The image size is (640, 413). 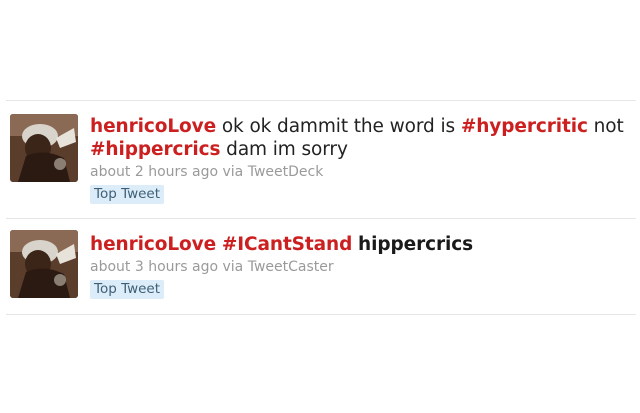 I want to click on tweet-text-segment: ok ok dammit the word is, so click(x=338, y=126).